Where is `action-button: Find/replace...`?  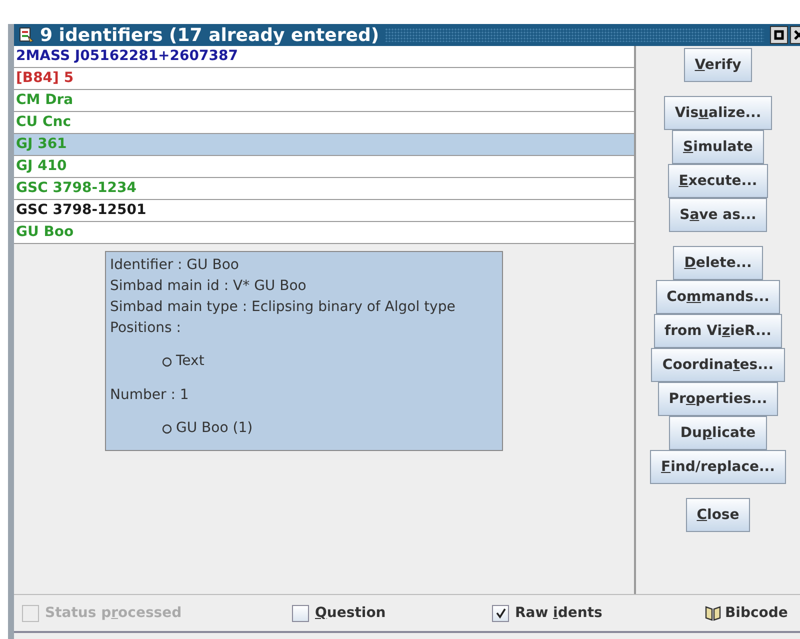
action-button: Find/replace... is located at coordinates (718, 467).